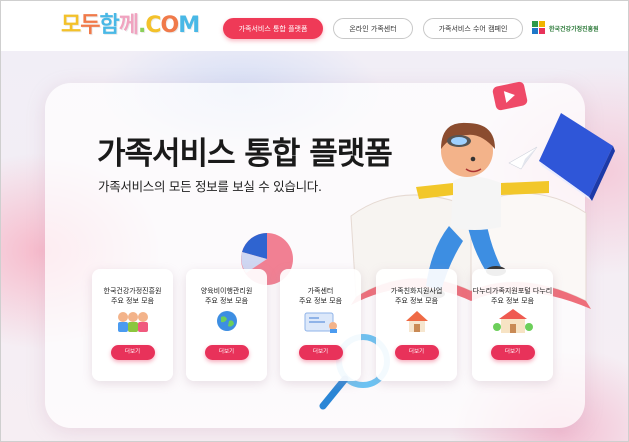  I want to click on play-icon, so click(510, 96).